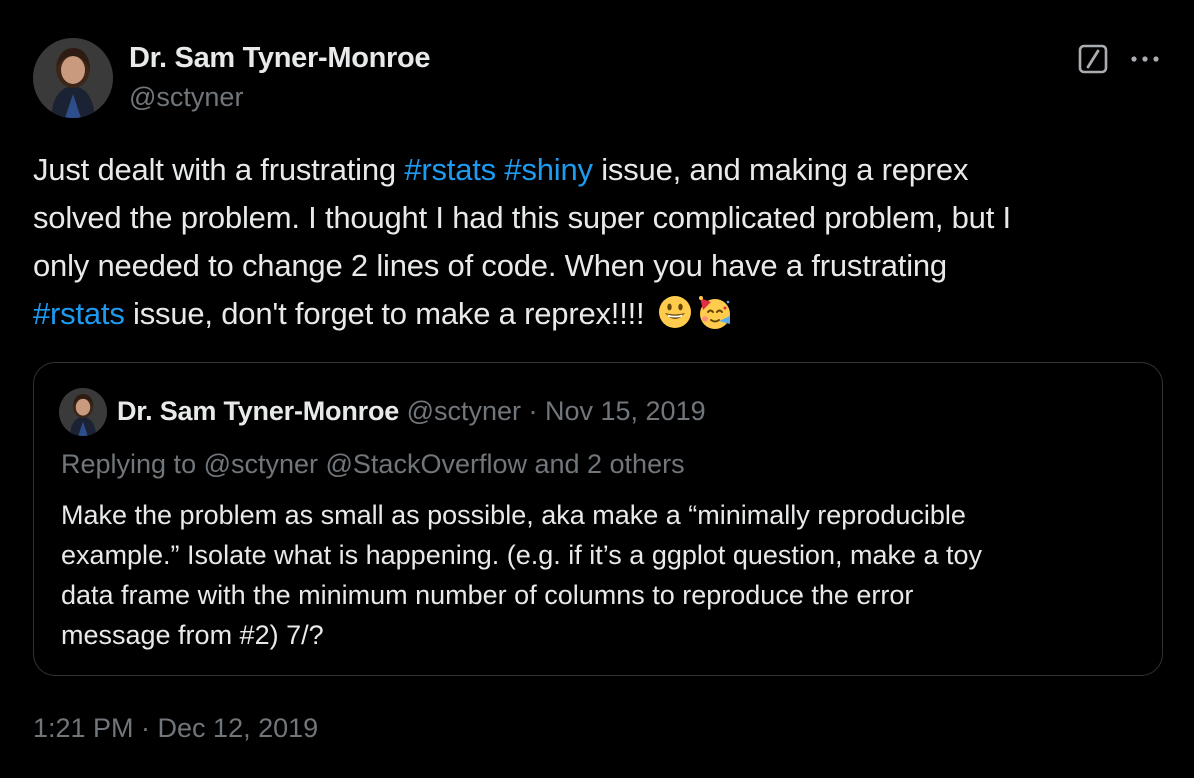 The width and height of the screenshot is (1194, 778). What do you see at coordinates (388, 313) in the screenshot?
I see `tweet-text-segment: issue, don't forget to make a reprex!!!!` at bounding box center [388, 313].